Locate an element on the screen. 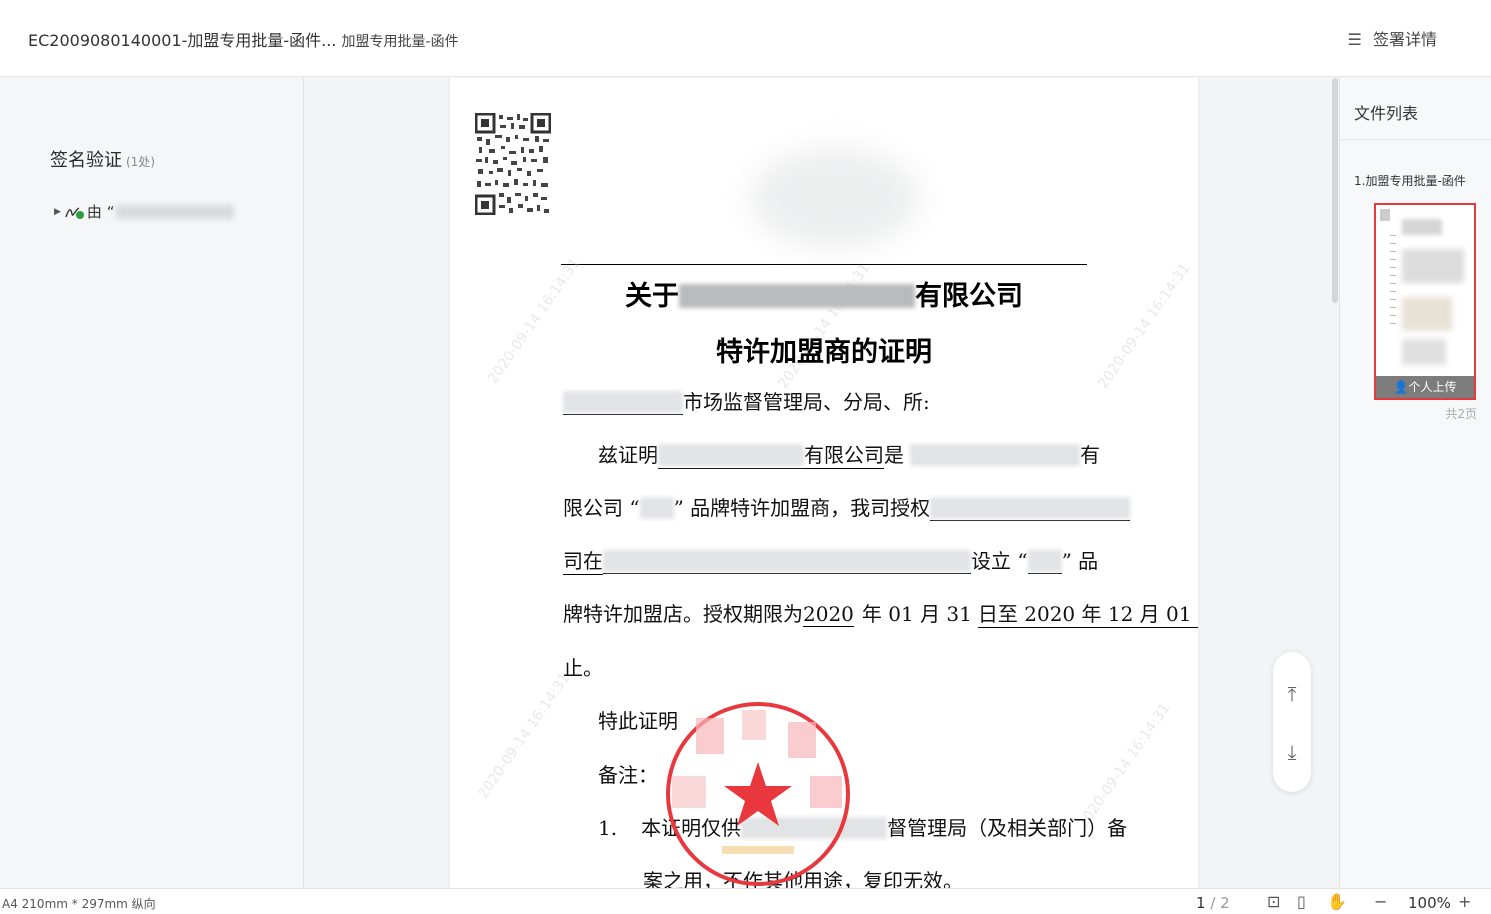 Image resolution: width=1491 pixels, height=914 pixels. signer-name-redacted is located at coordinates (175, 211).